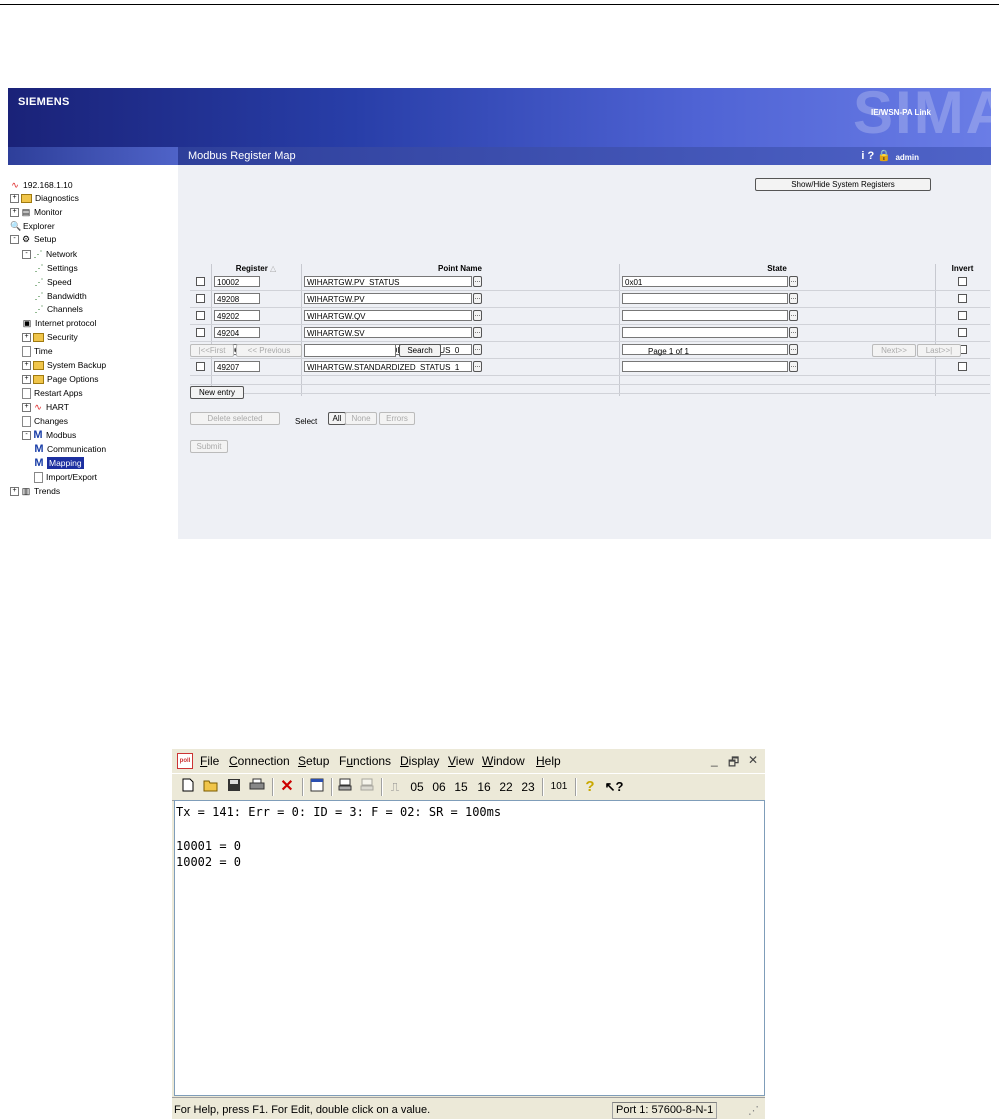 This screenshot has width=999, height=1119. Describe the element at coordinates (50, 337) in the screenshot. I see `tree-item-security: + Security` at that location.